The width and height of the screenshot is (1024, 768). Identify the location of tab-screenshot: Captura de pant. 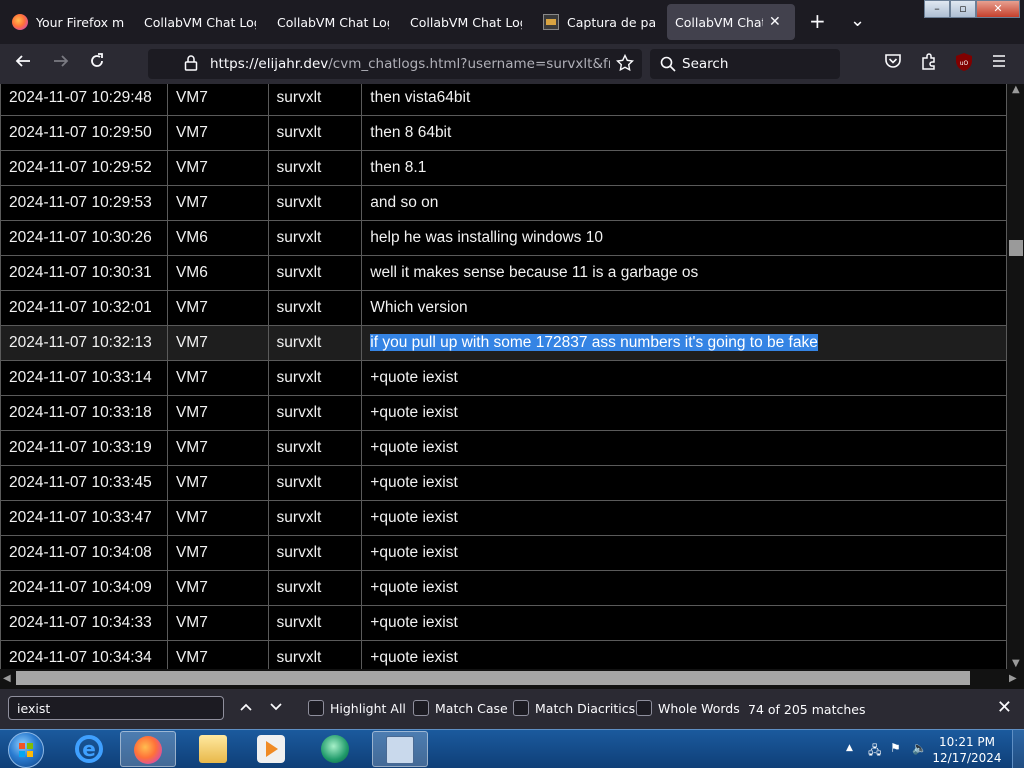
(599, 22).